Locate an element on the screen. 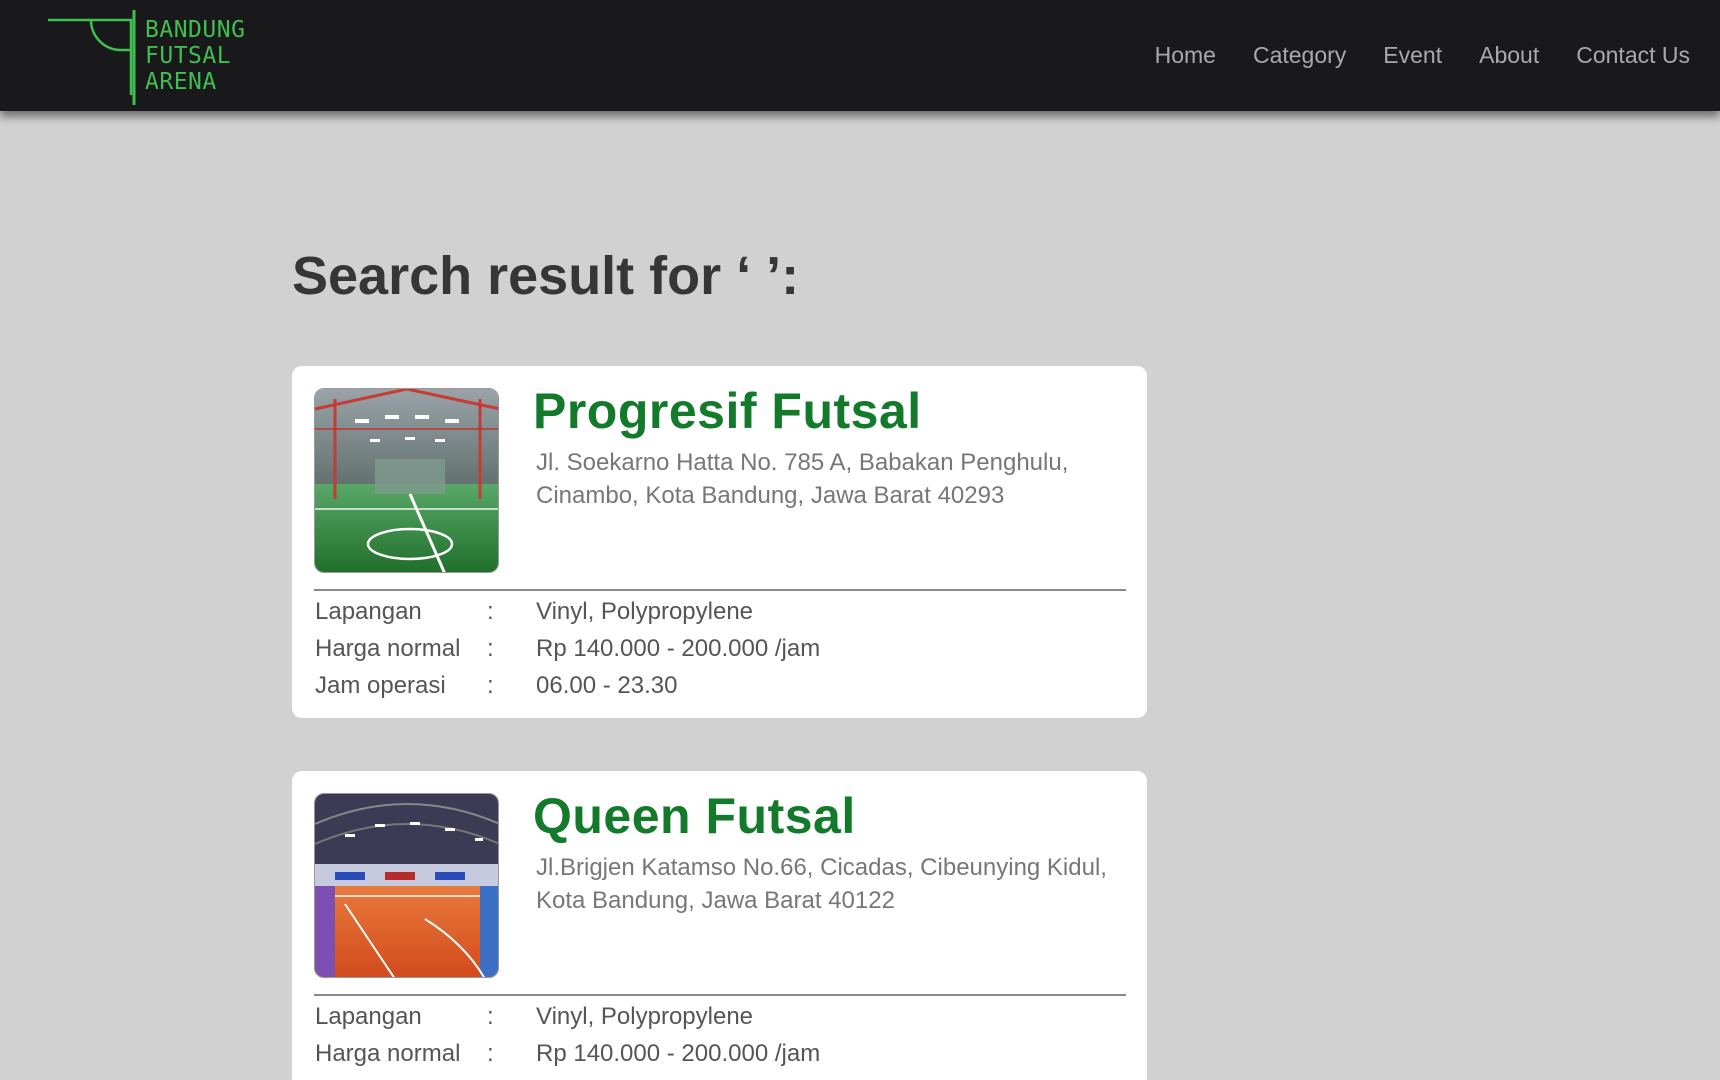 Image resolution: width=1720 pixels, height=1080 pixels. main-nav: Home Category Event About Contact Us is located at coordinates (1404, 55).